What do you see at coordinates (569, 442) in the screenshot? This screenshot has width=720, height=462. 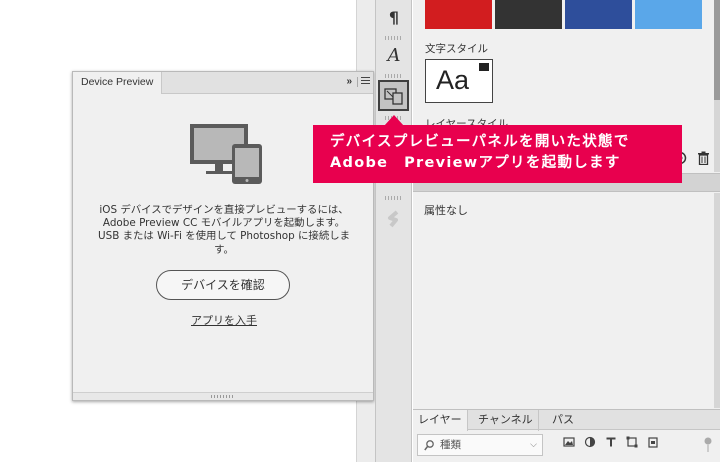 I see `image-filter-icon` at bounding box center [569, 442].